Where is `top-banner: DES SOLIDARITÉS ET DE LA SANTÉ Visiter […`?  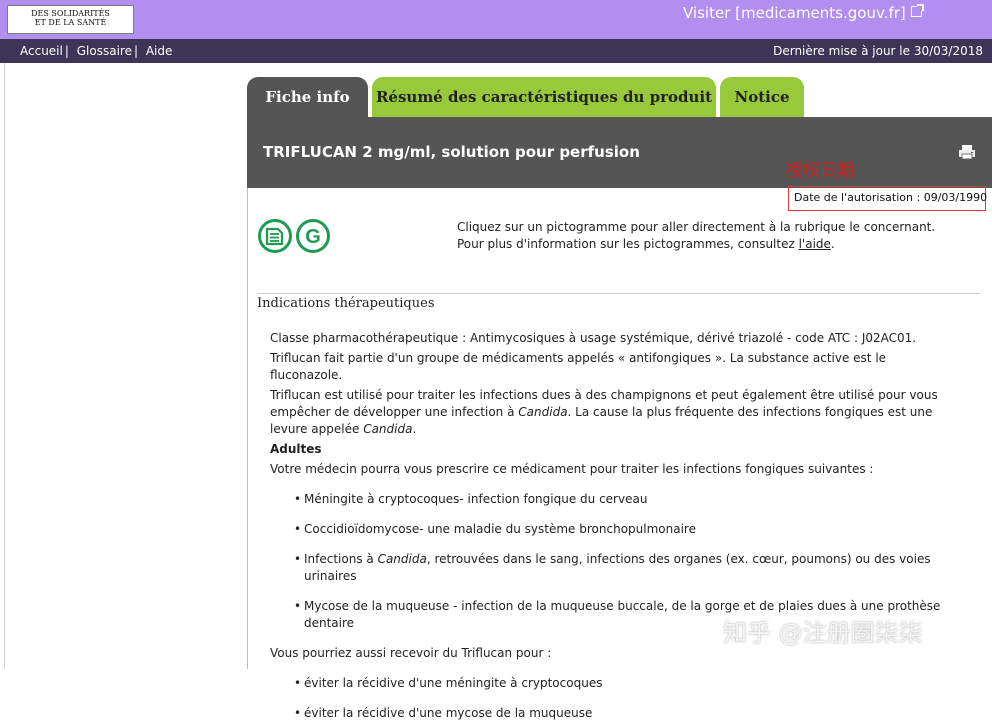
top-banner: DES SOLIDARITÉS ET DE LA SANTÉ Visiter [… is located at coordinates (496, 19).